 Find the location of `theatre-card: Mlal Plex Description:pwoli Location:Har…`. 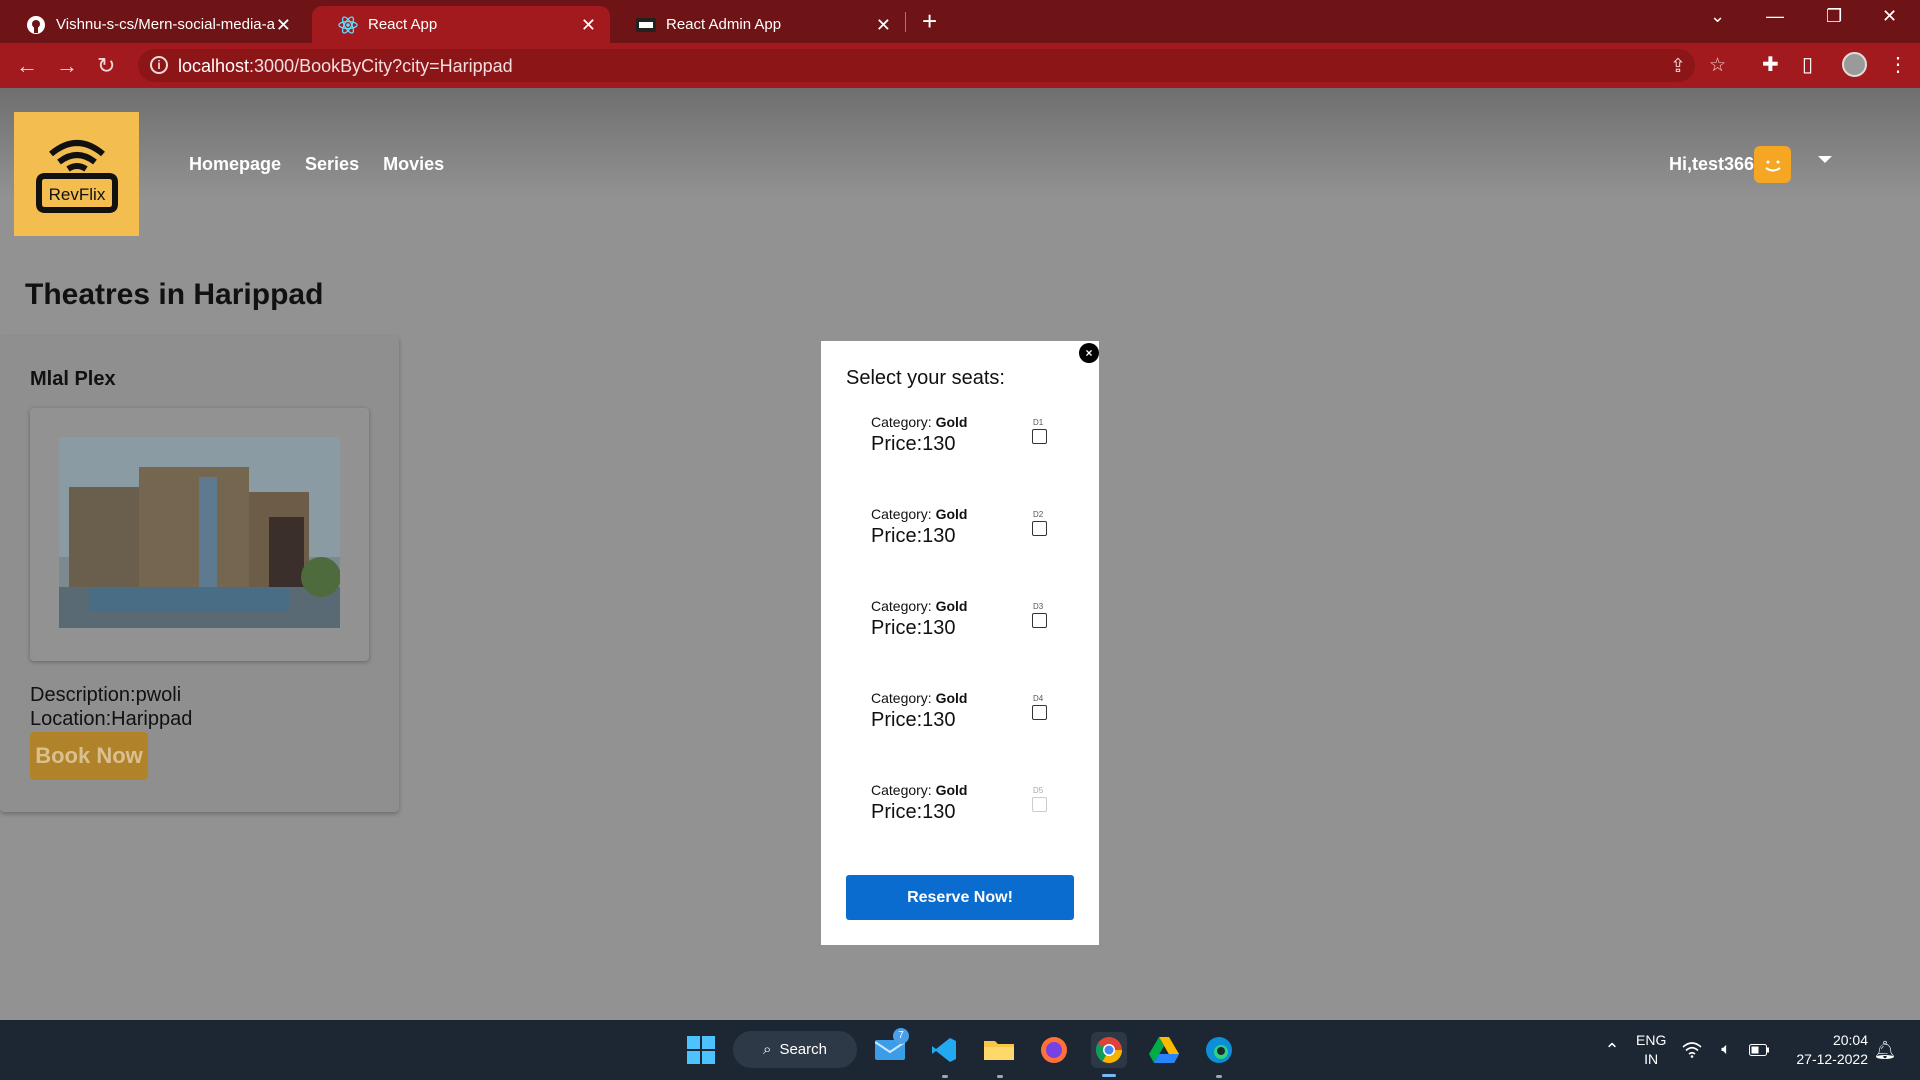

theatre-card: Mlal Plex Description:pwoli Location:Har… is located at coordinates (199, 574).